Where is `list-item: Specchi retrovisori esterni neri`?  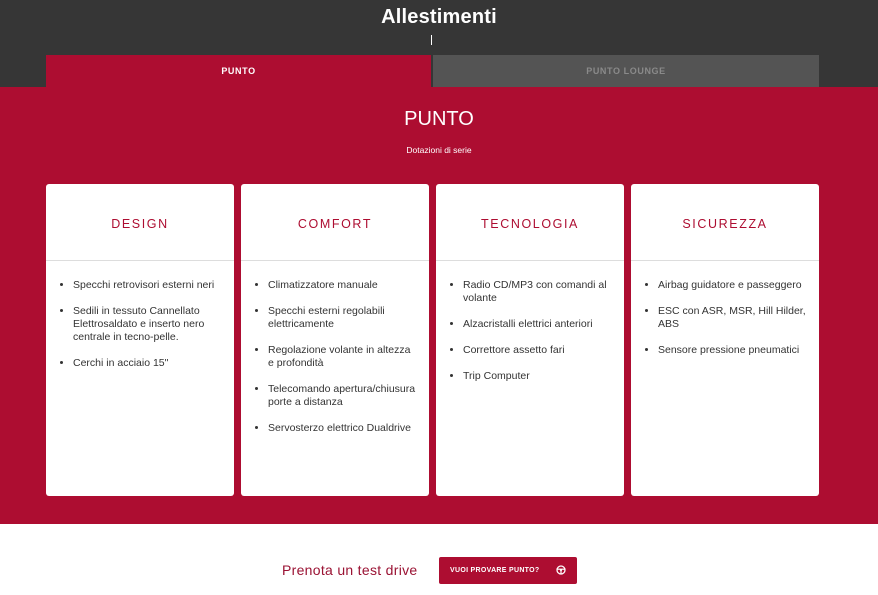
list-item: Specchi retrovisori esterni neri is located at coordinates (147, 285).